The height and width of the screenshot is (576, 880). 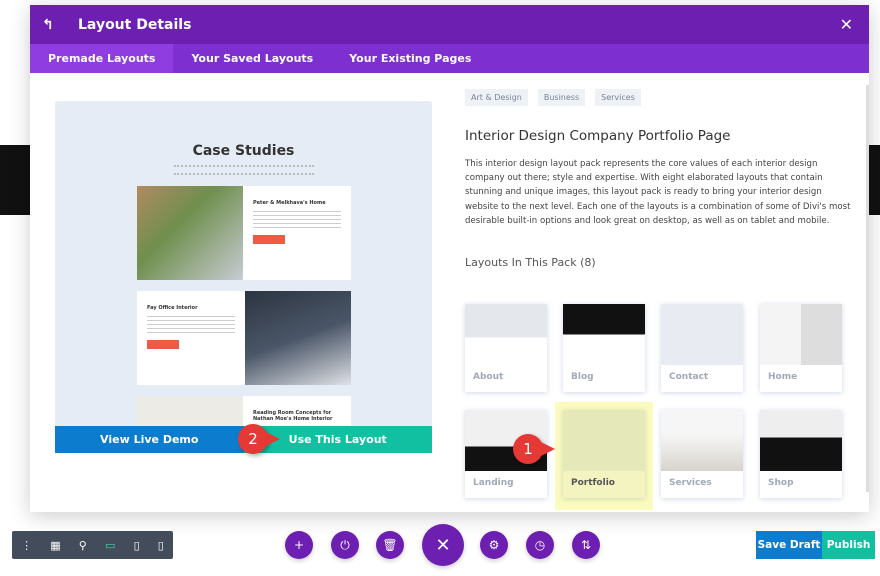 What do you see at coordinates (83, 545) in the screenshot?
I see `zoom-icon: ⚲` at bounding box center [83, 545].